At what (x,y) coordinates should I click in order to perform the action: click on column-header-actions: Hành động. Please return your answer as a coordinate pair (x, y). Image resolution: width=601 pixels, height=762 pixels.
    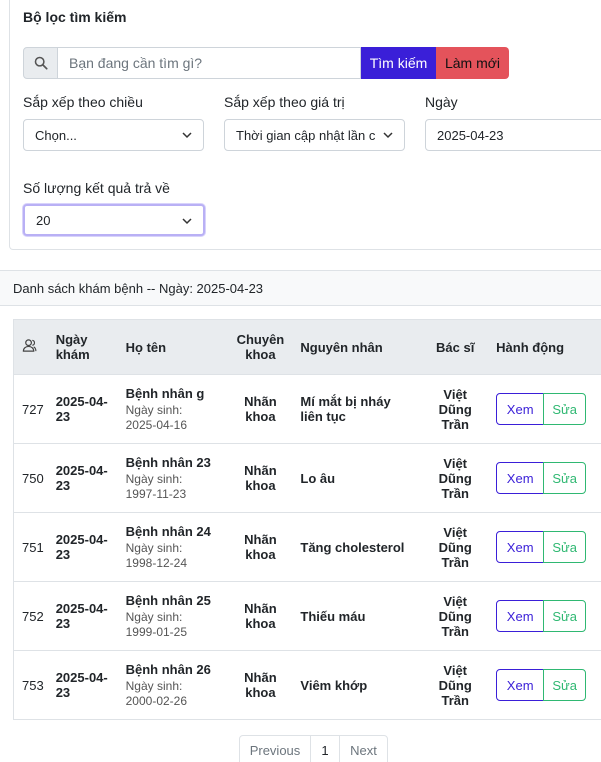
    Looking at the image, I should click on (545, 347).